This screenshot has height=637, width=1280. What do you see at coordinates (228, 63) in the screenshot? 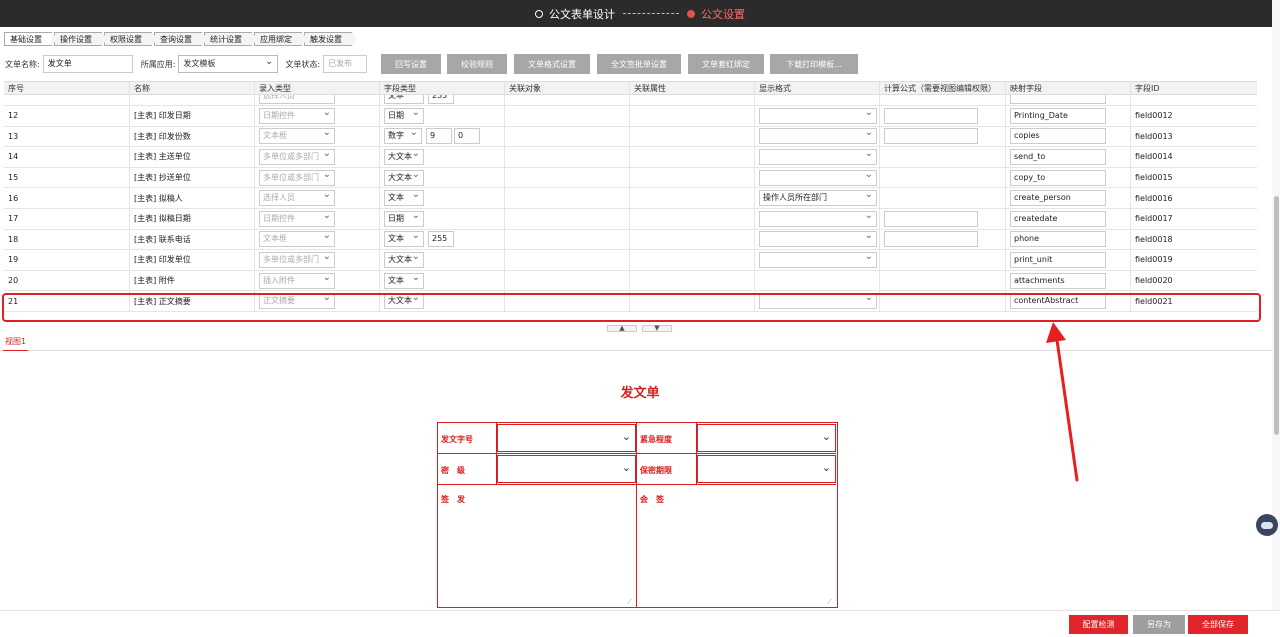
I see `app-select: 发文模板` at bounding box center [228, 63].